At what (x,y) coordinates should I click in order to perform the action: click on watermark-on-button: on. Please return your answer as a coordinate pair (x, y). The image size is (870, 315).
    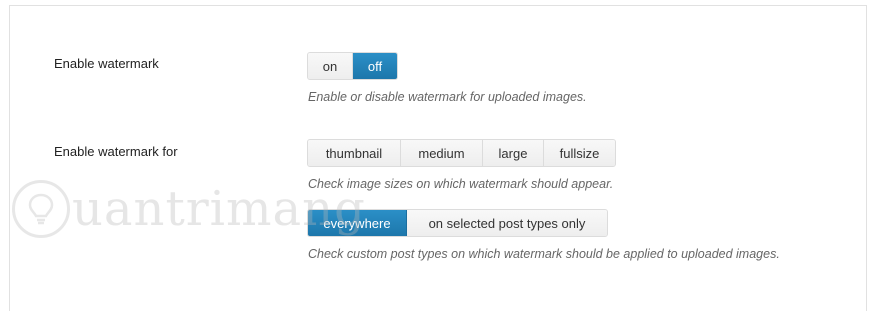
    Looking at the image, I should click on (330, 66).